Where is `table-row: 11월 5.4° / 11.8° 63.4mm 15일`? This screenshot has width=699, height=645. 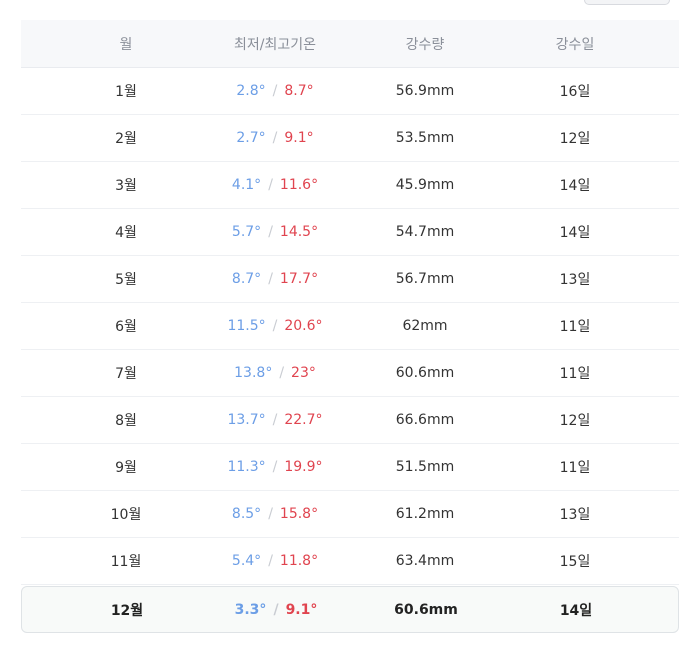 table-row: 11월 5.4° / 11.8° 63.4mm 15일 is located at coordinates (350, 561).